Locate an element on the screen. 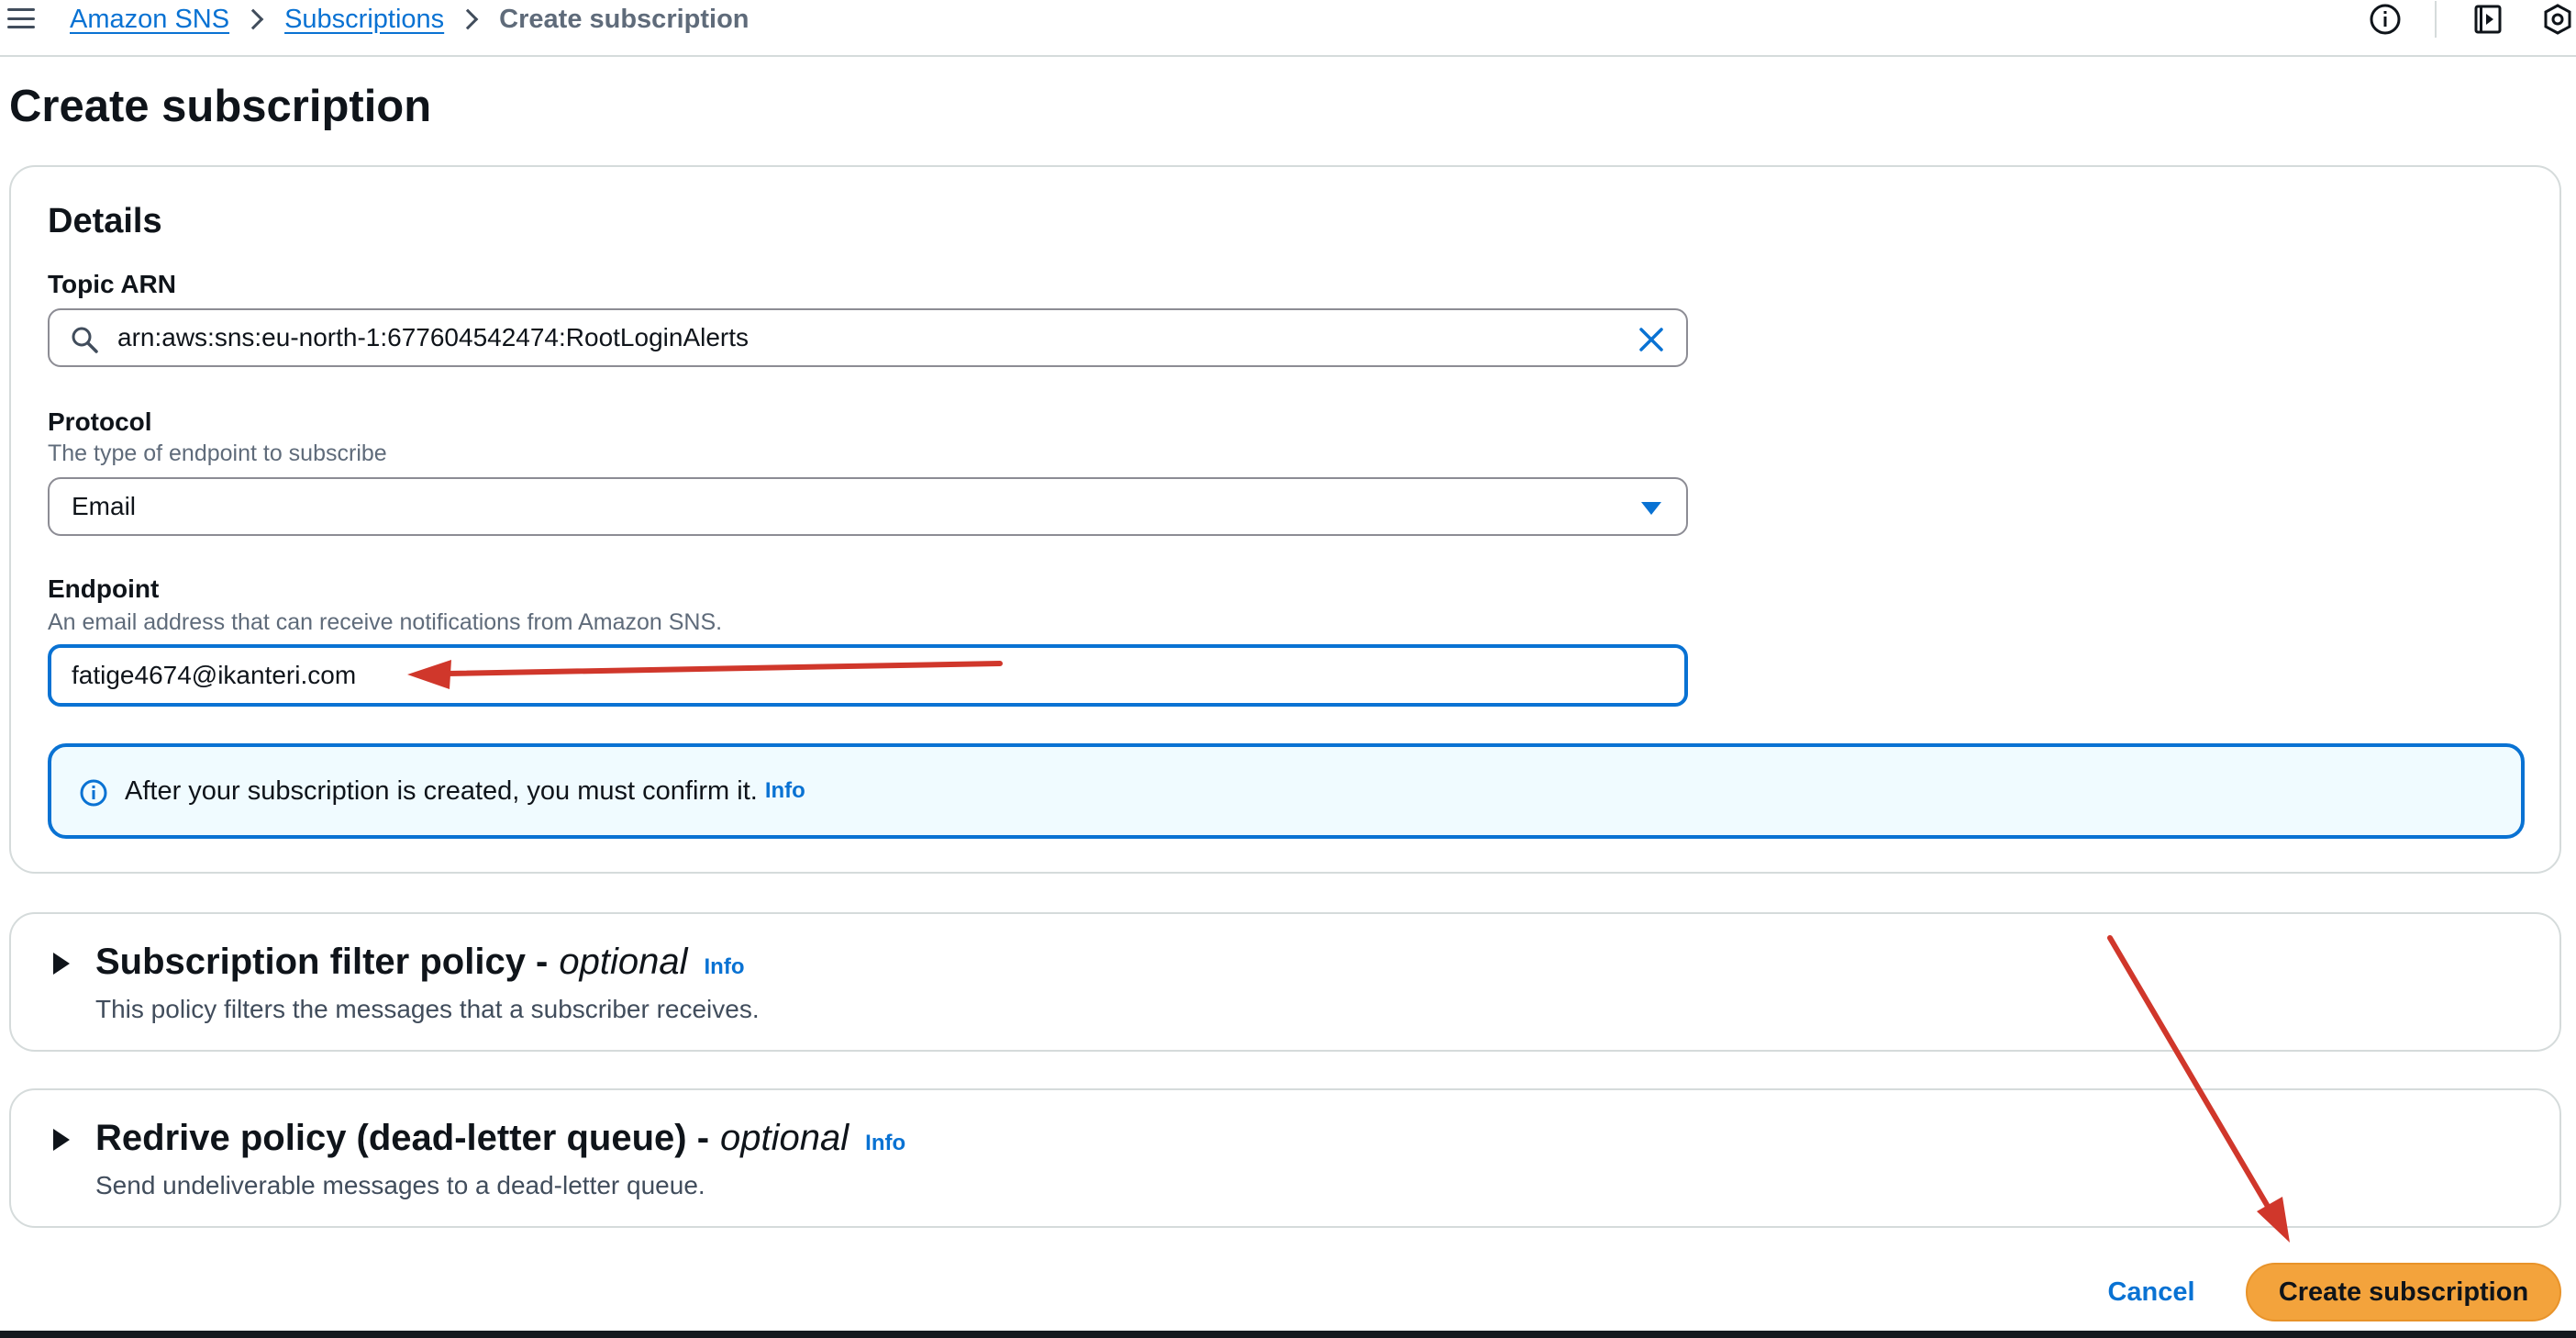 This screenshot has width=2576, height=1338. top-utility-icons is located at coordinates (2455, 20).